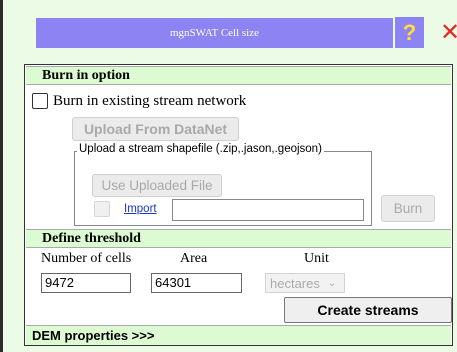 This screenshot has width=457, height=352. What do you see at coordinates (157, 185) in the screenshot?
I see `use-uploaded-file-button: Use Uploaded File` at bounding box center [157, 185].